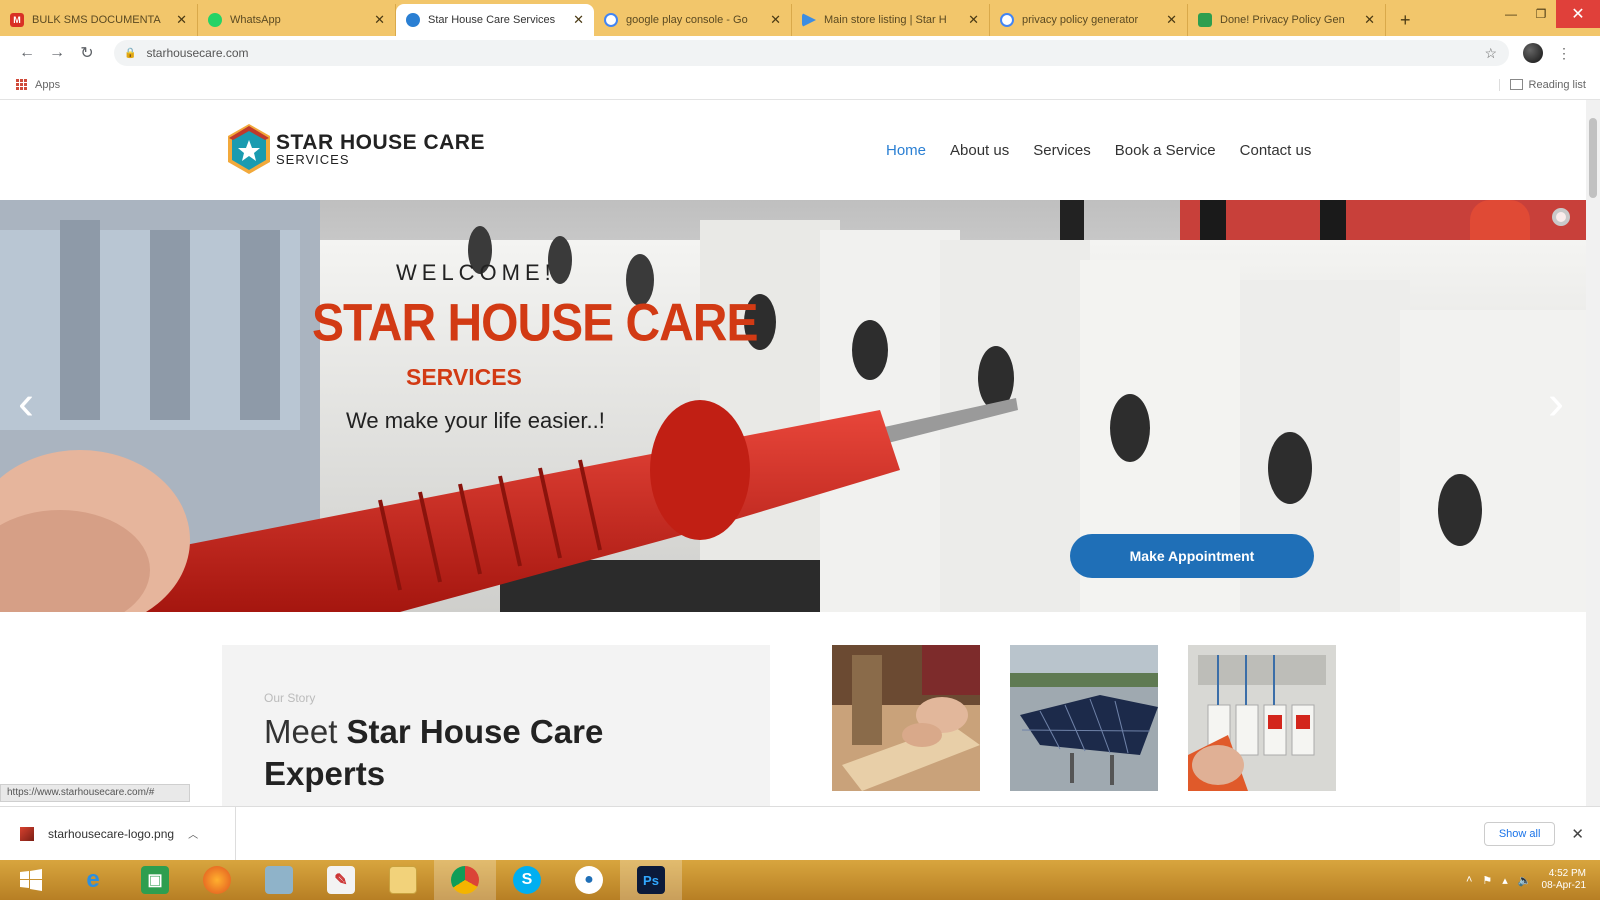 The height and width of the screenshot is (900, 1600). I want to click on volume-icon: 🔈, so click(1525, 880).